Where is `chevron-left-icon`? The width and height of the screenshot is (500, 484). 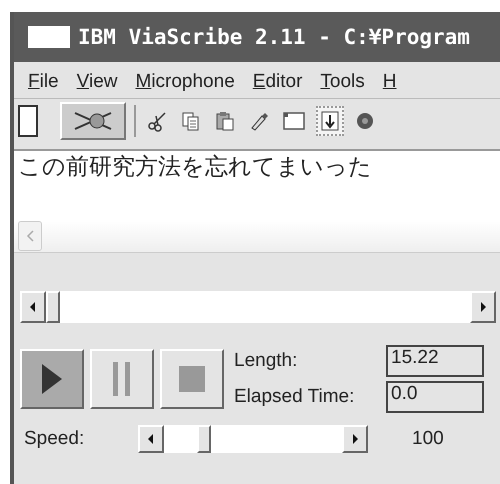 chevron-left-icon is located at coordinates (30, 236).